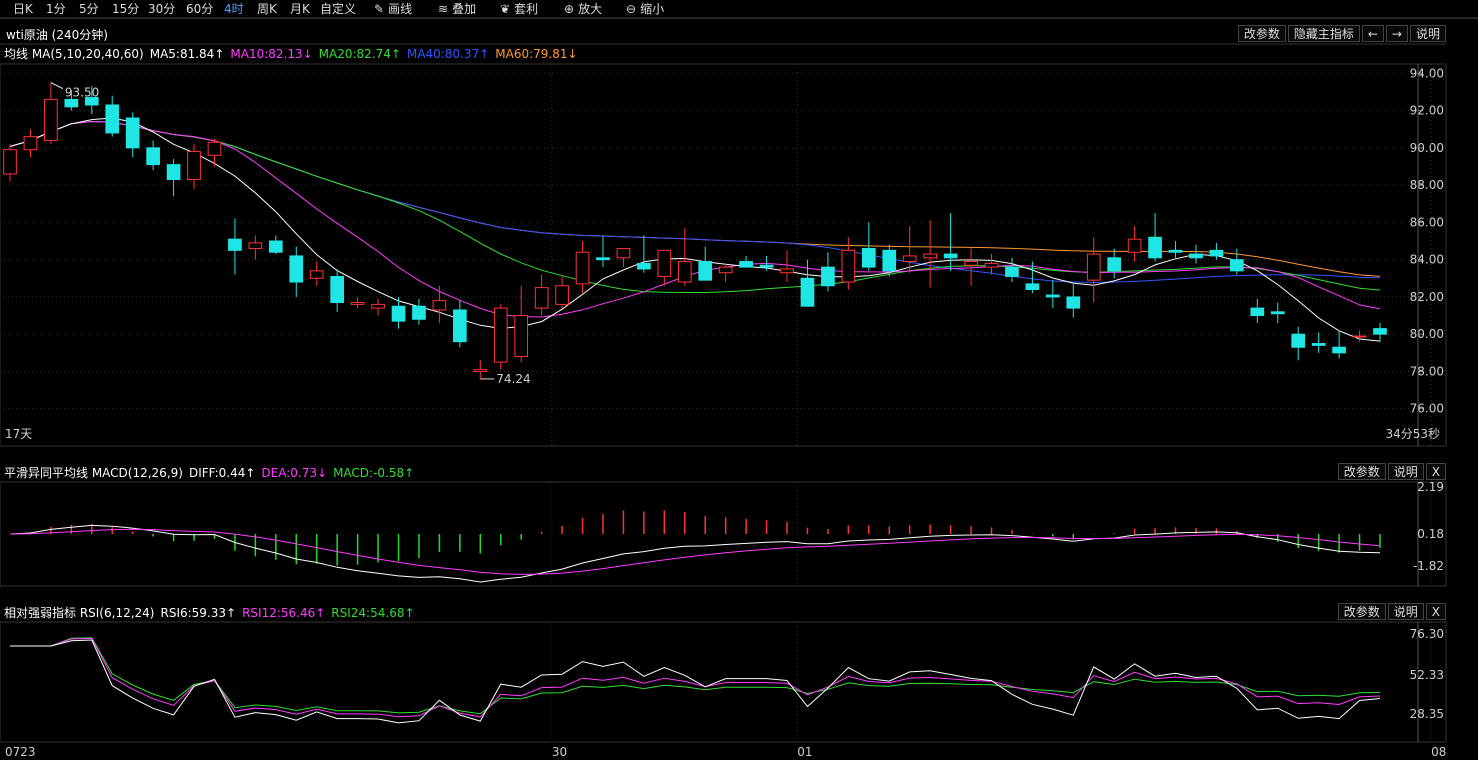 The width and height of the screenshot is (1478, 760). I want to click on main-y-tick-label: 78.00, so click(1427, 371).